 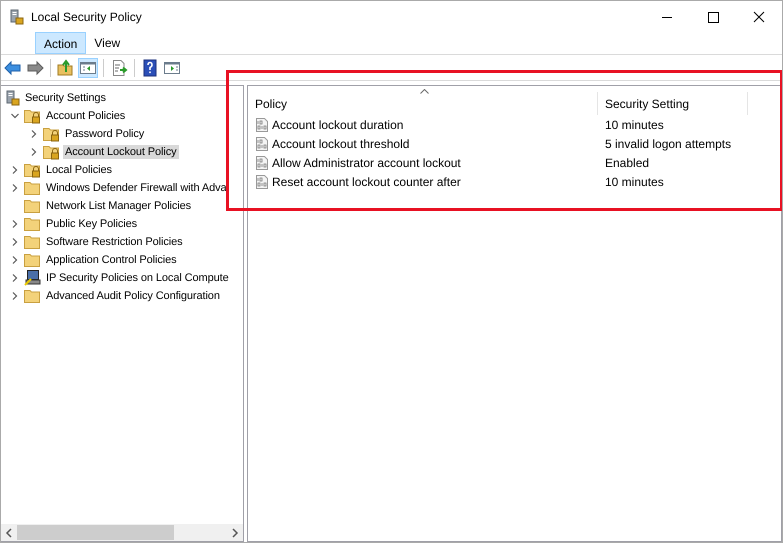 I want to click on tree-item: Password Policy, so click(x=104, y=134).